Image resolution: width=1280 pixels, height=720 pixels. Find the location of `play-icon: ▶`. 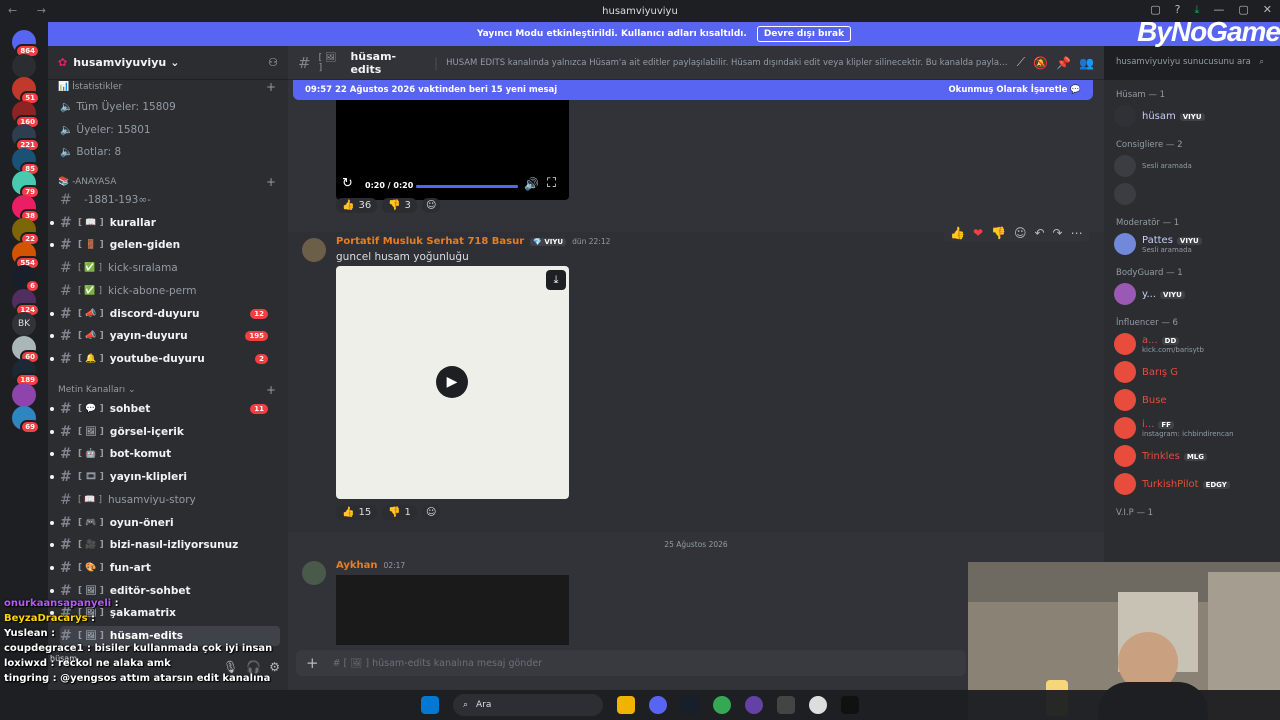

play-icon: ▶ is located at coordinates (452, 382).